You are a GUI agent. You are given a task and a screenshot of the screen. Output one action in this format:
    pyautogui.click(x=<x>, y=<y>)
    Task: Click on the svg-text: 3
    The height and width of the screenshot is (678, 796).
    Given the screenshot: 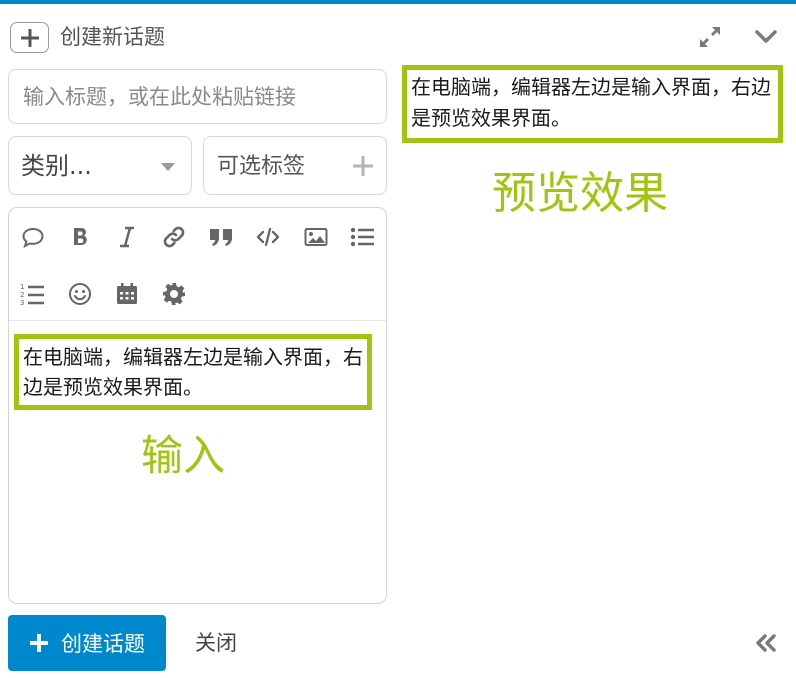 What is the action you would take?
    pyautogui.click(x=22, y=302)
    